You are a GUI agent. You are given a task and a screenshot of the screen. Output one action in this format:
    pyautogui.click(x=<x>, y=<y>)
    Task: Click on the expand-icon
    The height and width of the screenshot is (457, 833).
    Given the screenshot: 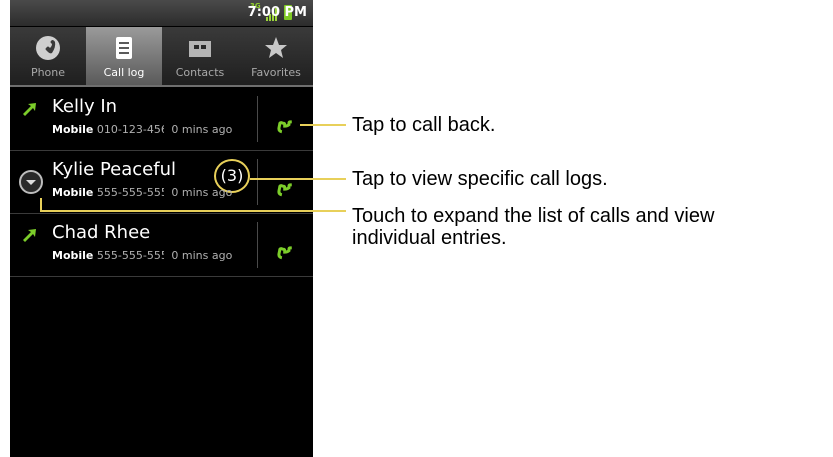 What is the action you would take?
    pyautogui.click(x=31, y=182)
    